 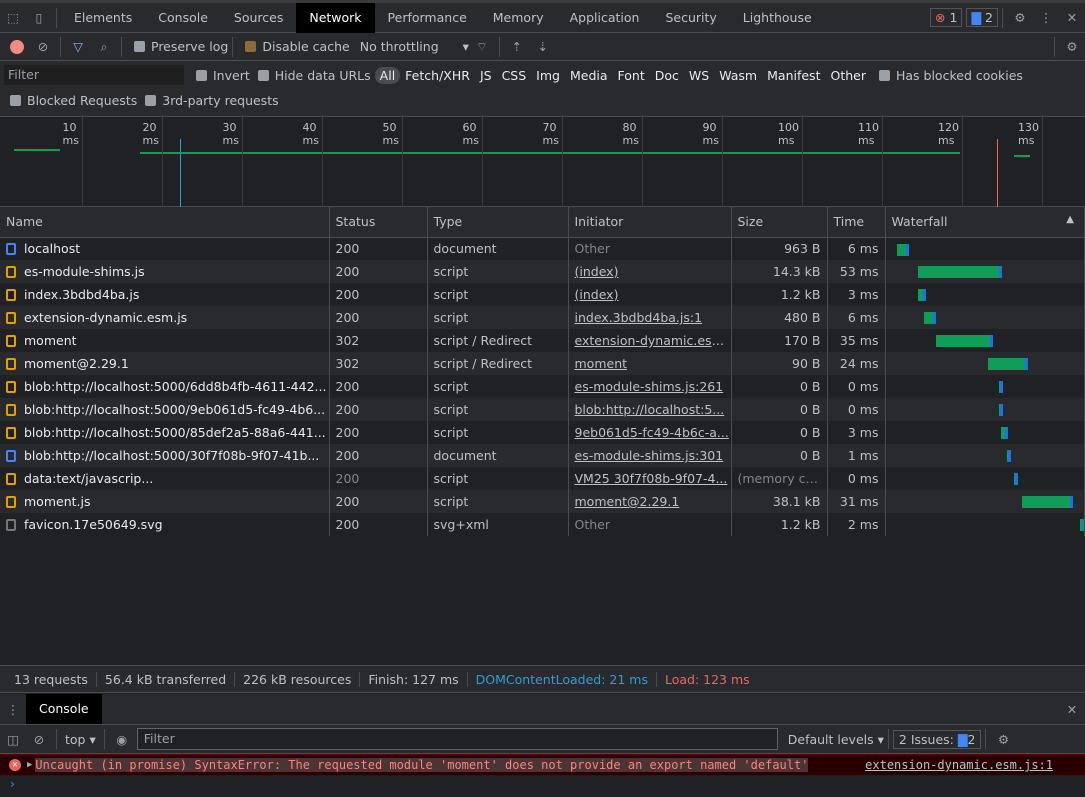 What do you see at coordinates (1046, 18) in the screenshot?
I see `more-options-icon: ⋮` at bounding box center [1046, 18].